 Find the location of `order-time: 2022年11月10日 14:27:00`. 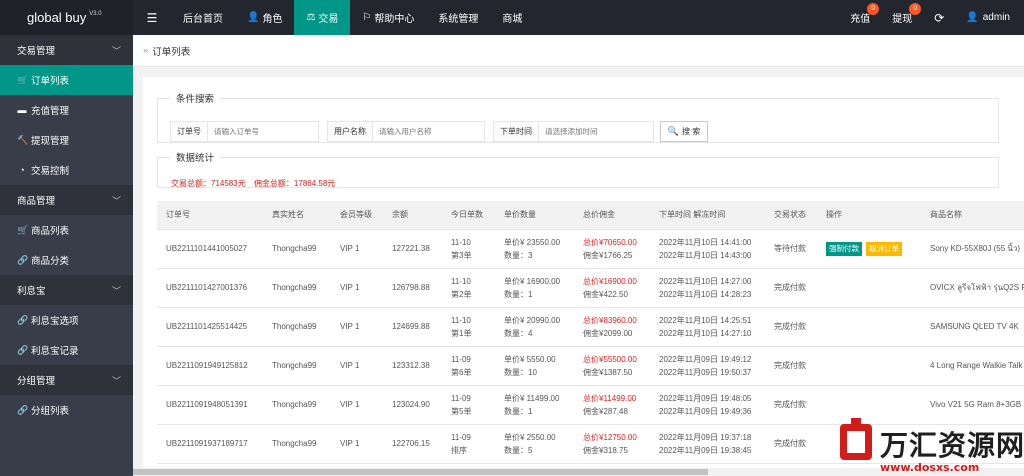

order-time: 2022年11月10日 14:27:00 is located at coordinates (705, 281).